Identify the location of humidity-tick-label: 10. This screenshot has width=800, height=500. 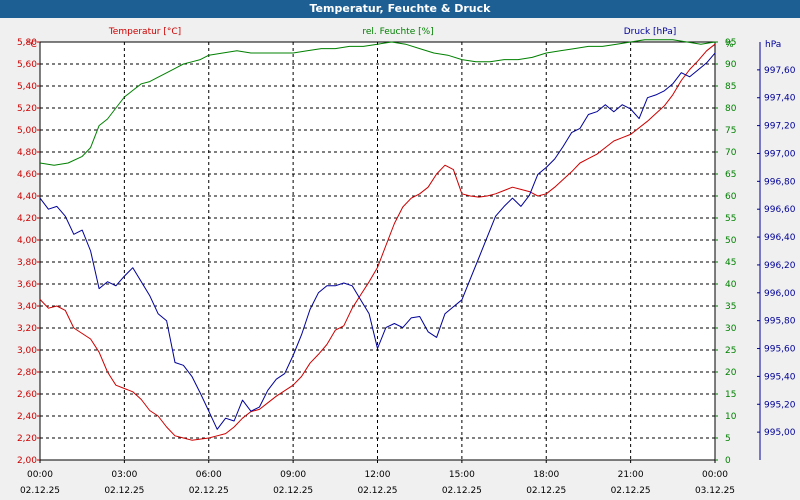
(731, 417).